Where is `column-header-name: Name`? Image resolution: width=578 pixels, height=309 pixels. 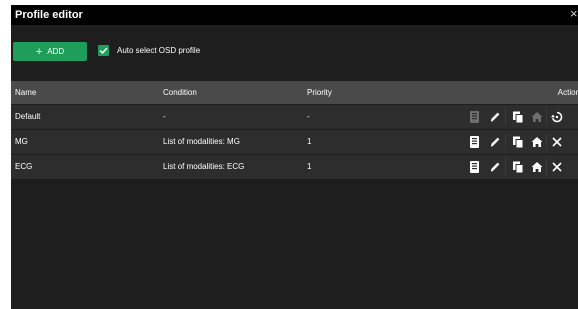
column-header-name: Name is located at coordinates (25, 92).